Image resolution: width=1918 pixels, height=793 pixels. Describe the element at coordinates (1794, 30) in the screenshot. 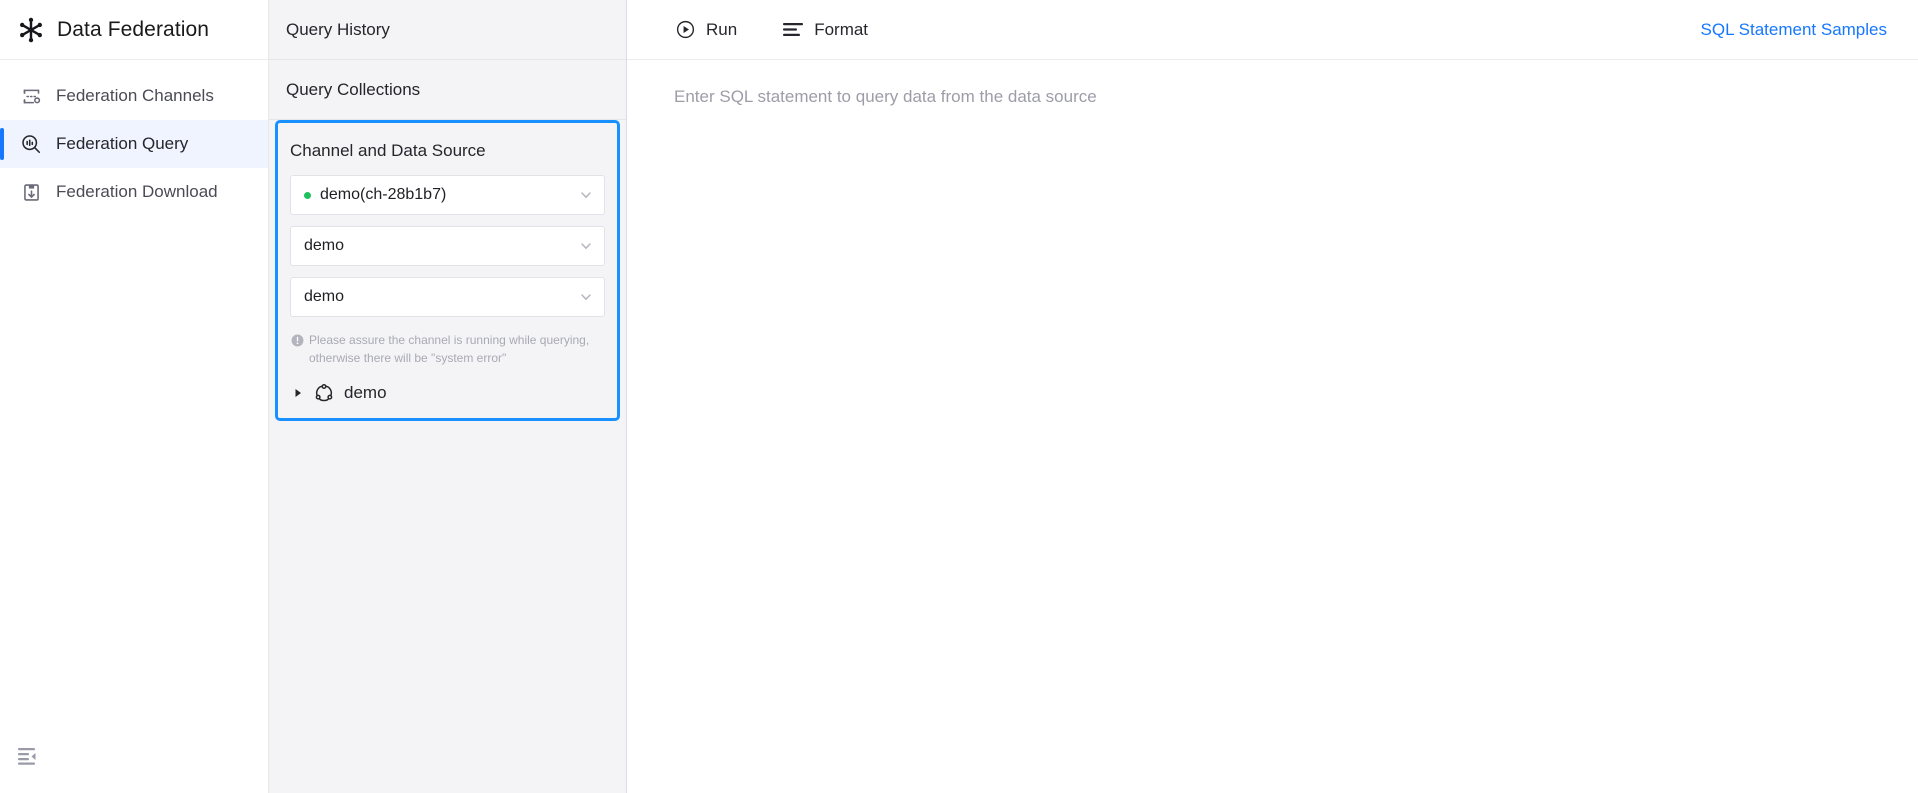

I see `sql-statement-samples-link: SQL Statement Samples` at that location.